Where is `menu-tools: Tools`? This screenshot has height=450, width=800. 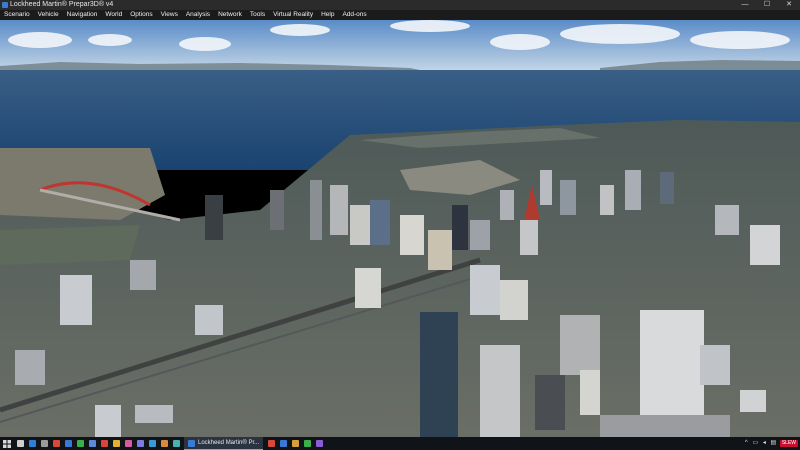 menu-tools: Tools is located at coordinates (257, 15).